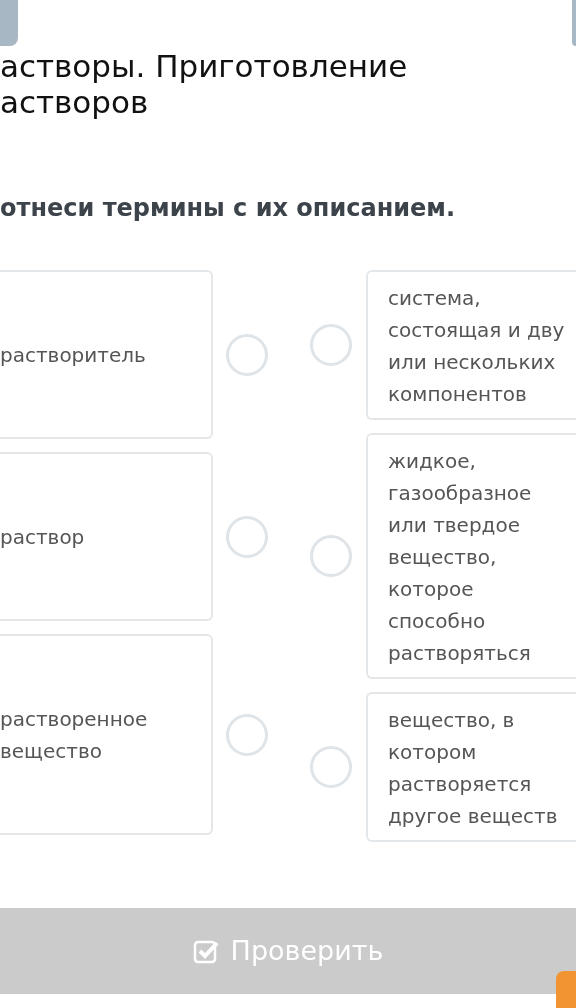  I want to click on description-card: жидкое, газообразное или твердое вещество, которое способно растворяться, so click(471, 556).